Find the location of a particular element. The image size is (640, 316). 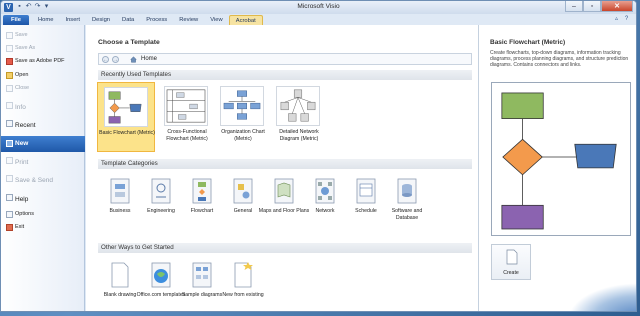

save-send-icon is located at coordinates (9, 178).